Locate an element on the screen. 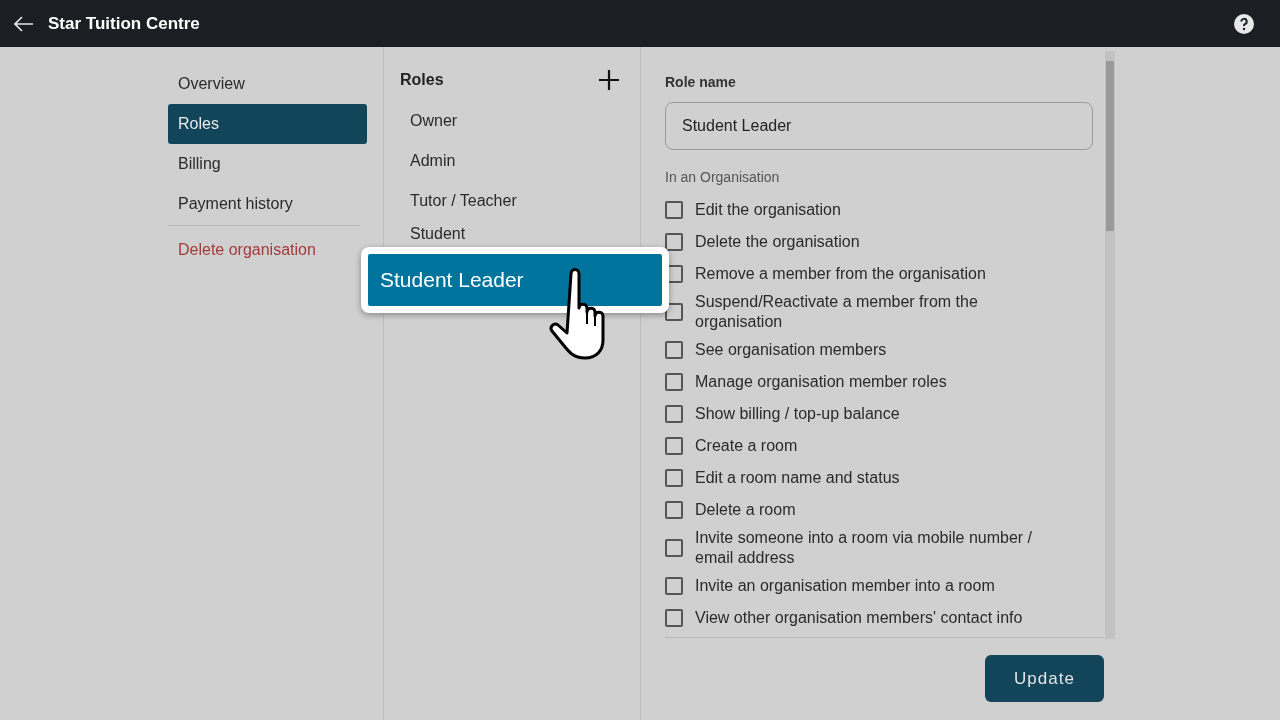 This screenshot has width=1280, height=720. help-icon is located at coordinates (1244, 23).